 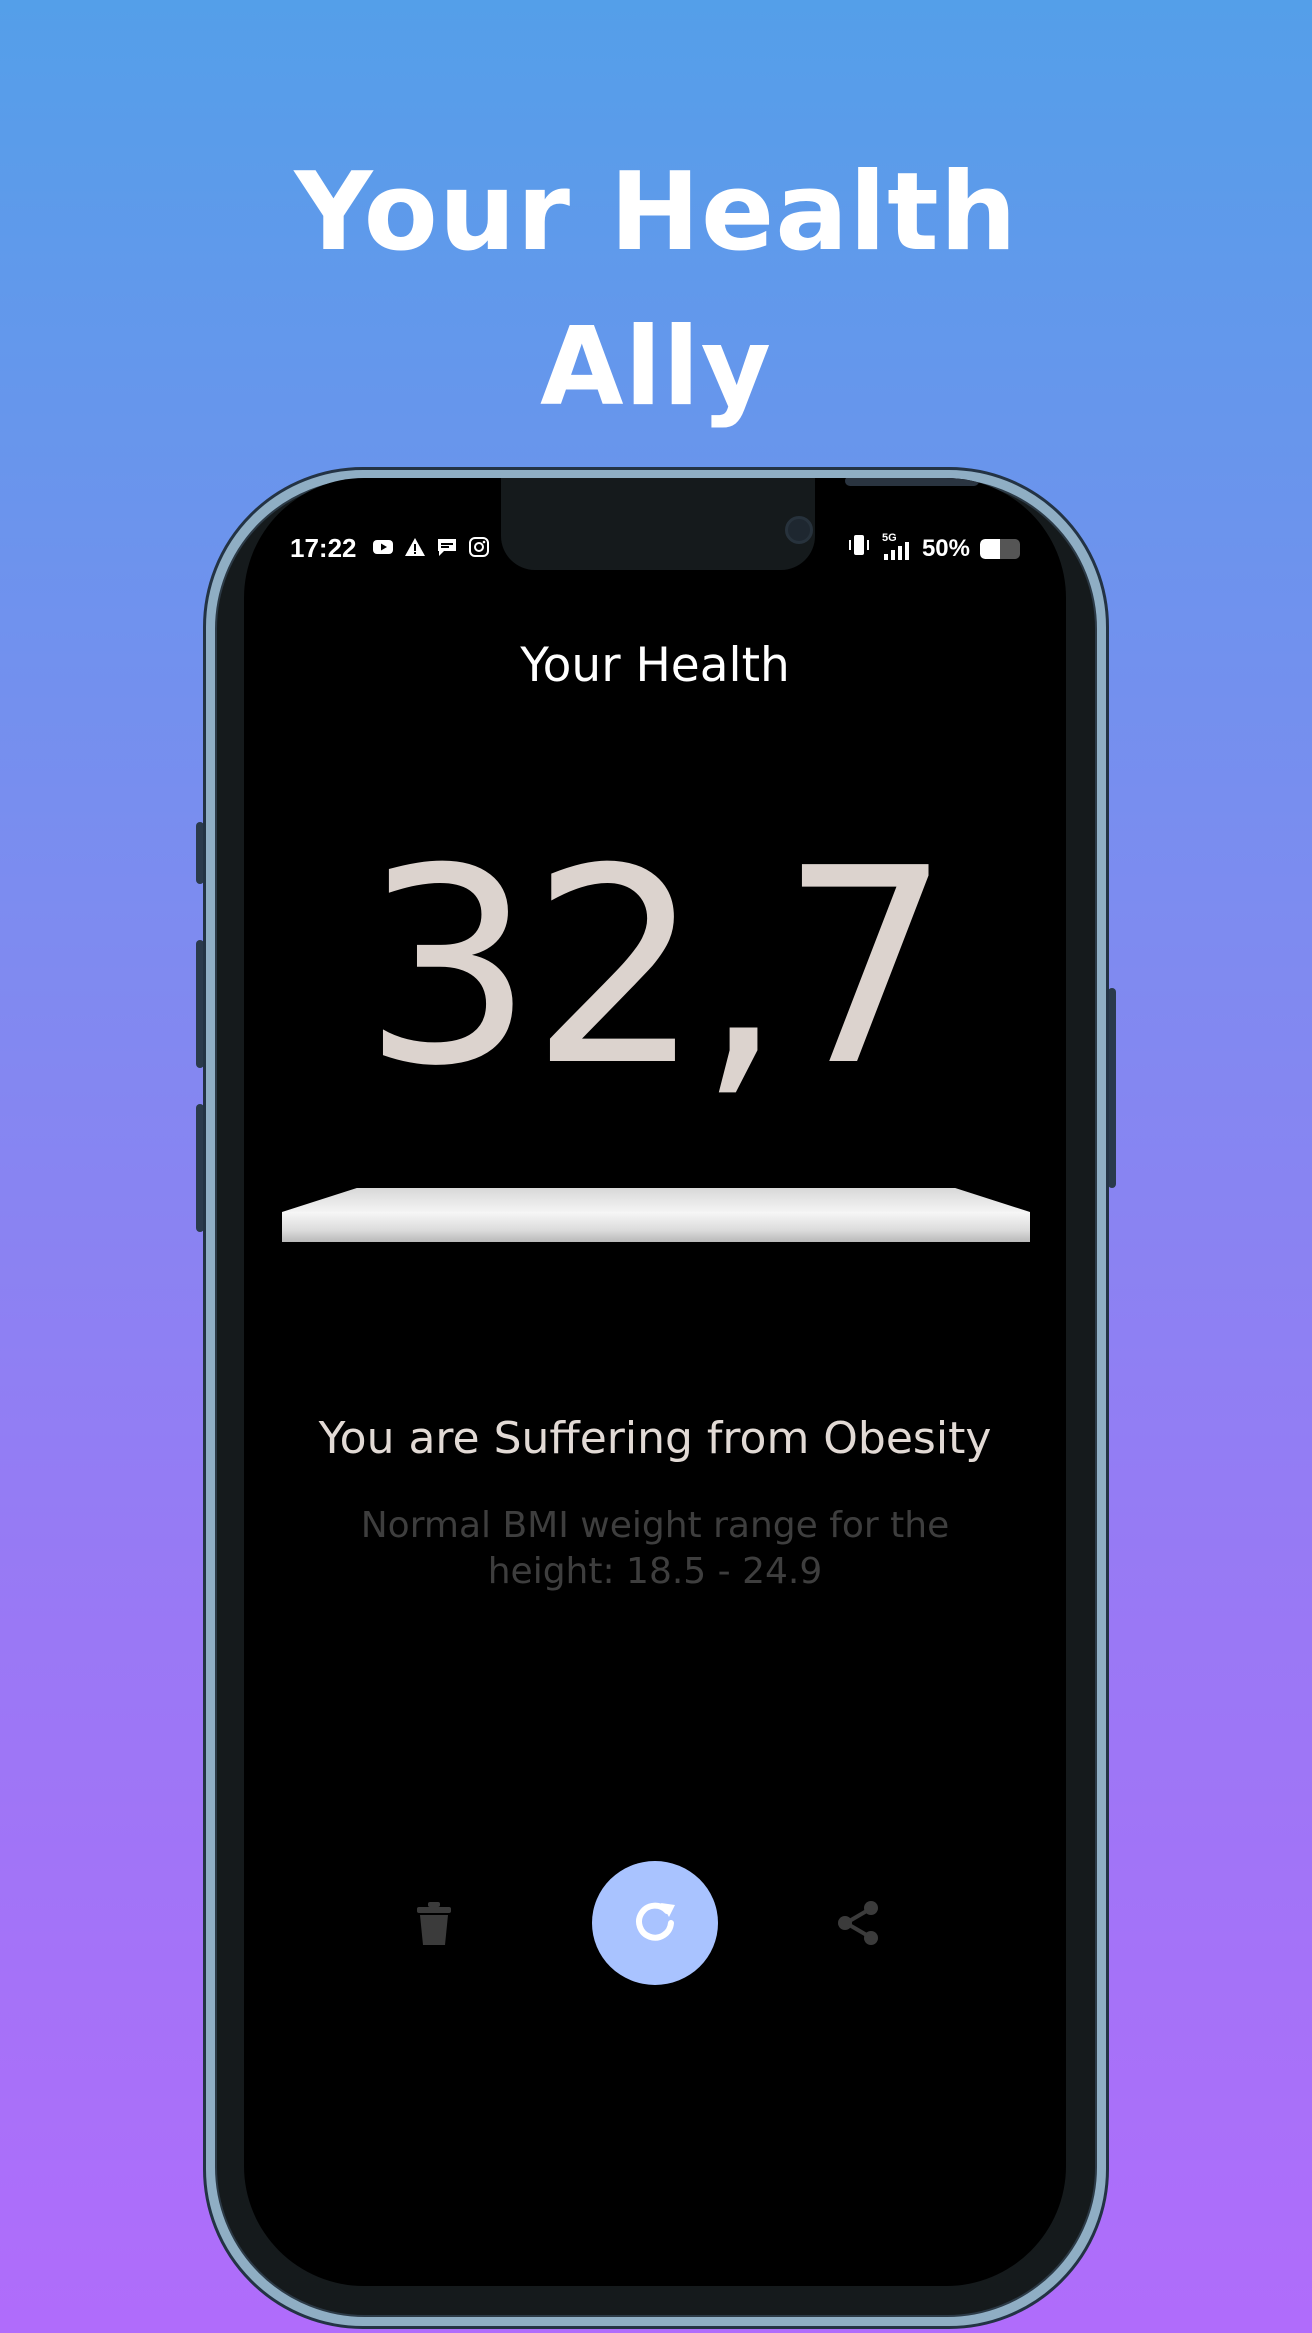 I want to click on share-button, so click(x=858, y=1923).